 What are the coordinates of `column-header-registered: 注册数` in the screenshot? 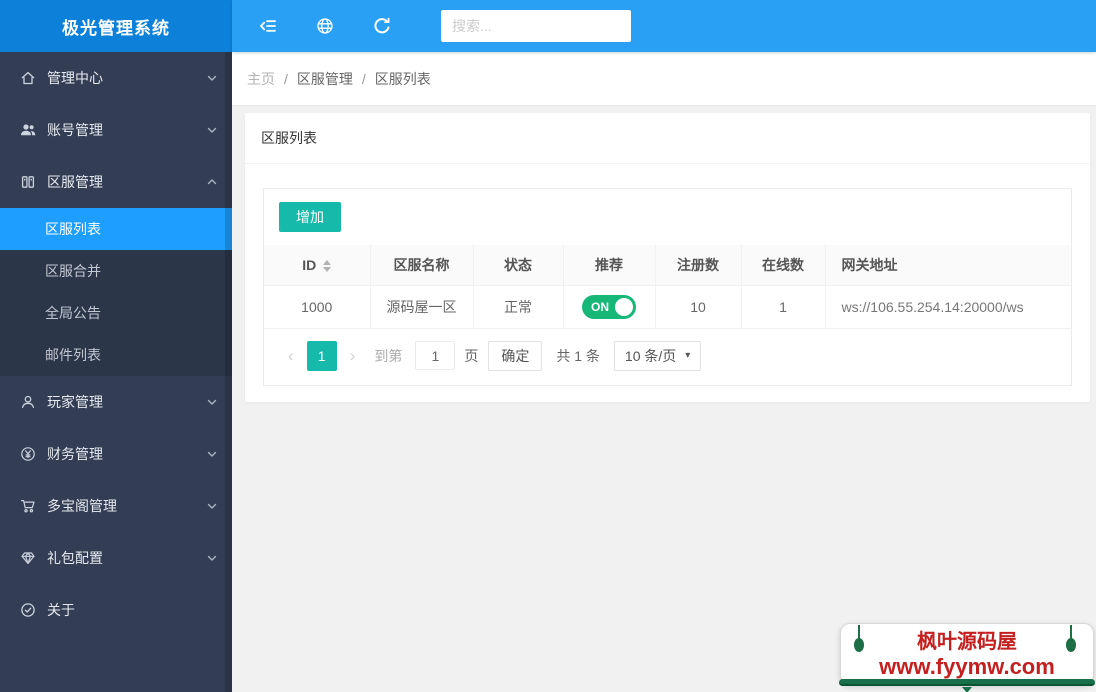 It's located at (698, 265).